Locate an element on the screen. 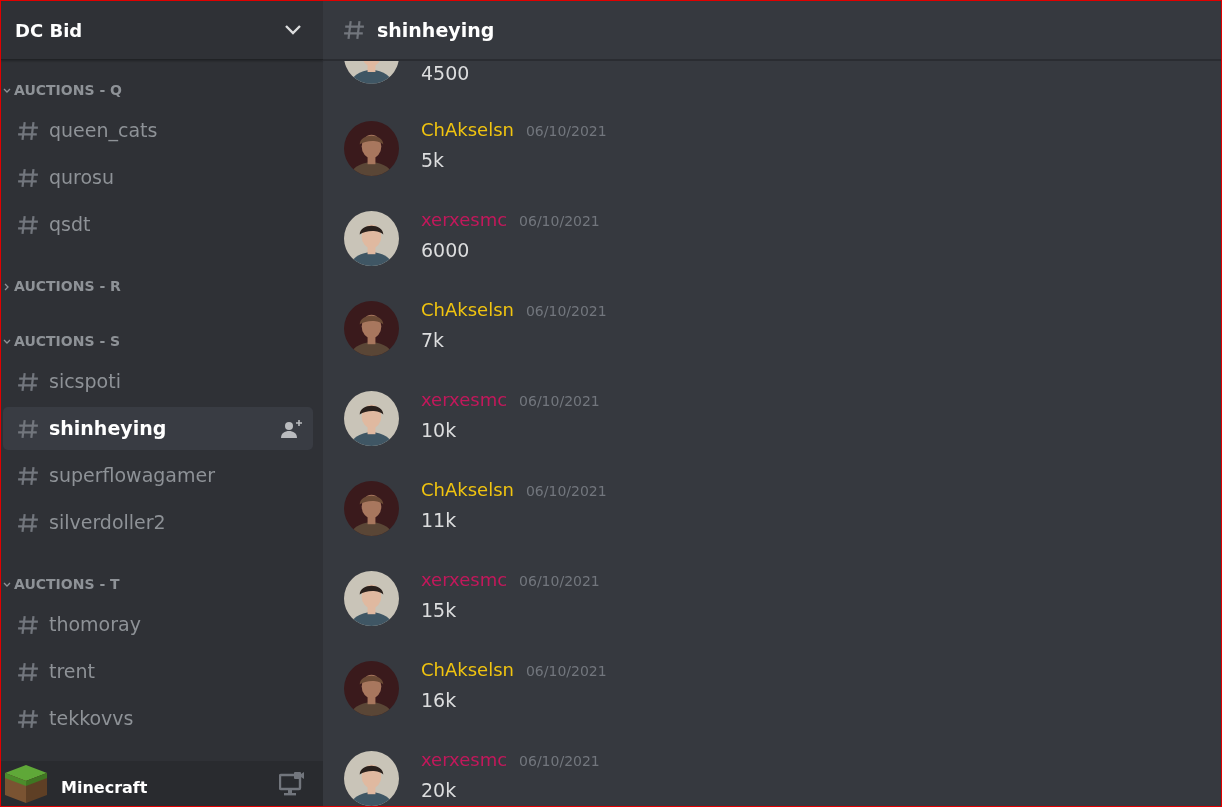  category-name: AUCTIONS - S is located at coordinates (67, 341).